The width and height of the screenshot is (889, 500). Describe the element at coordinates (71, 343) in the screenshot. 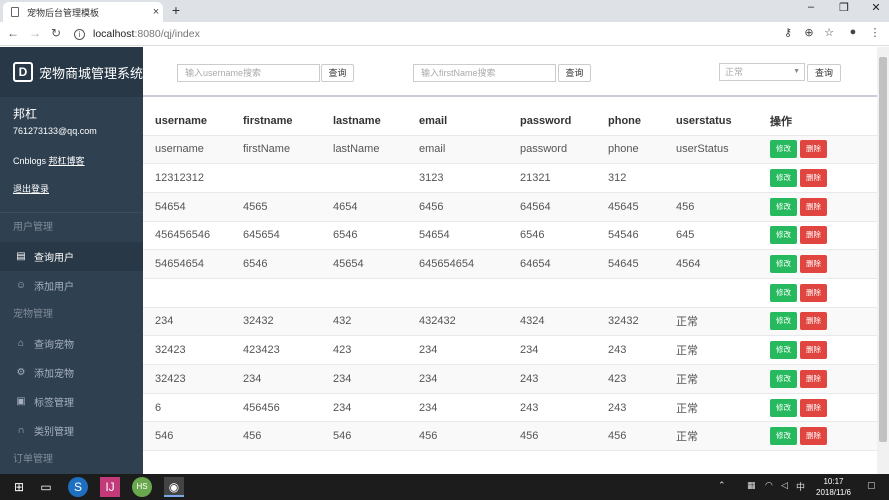

I see `sidebar-item-query-pet: ⌂ 查询宠物` at that location.